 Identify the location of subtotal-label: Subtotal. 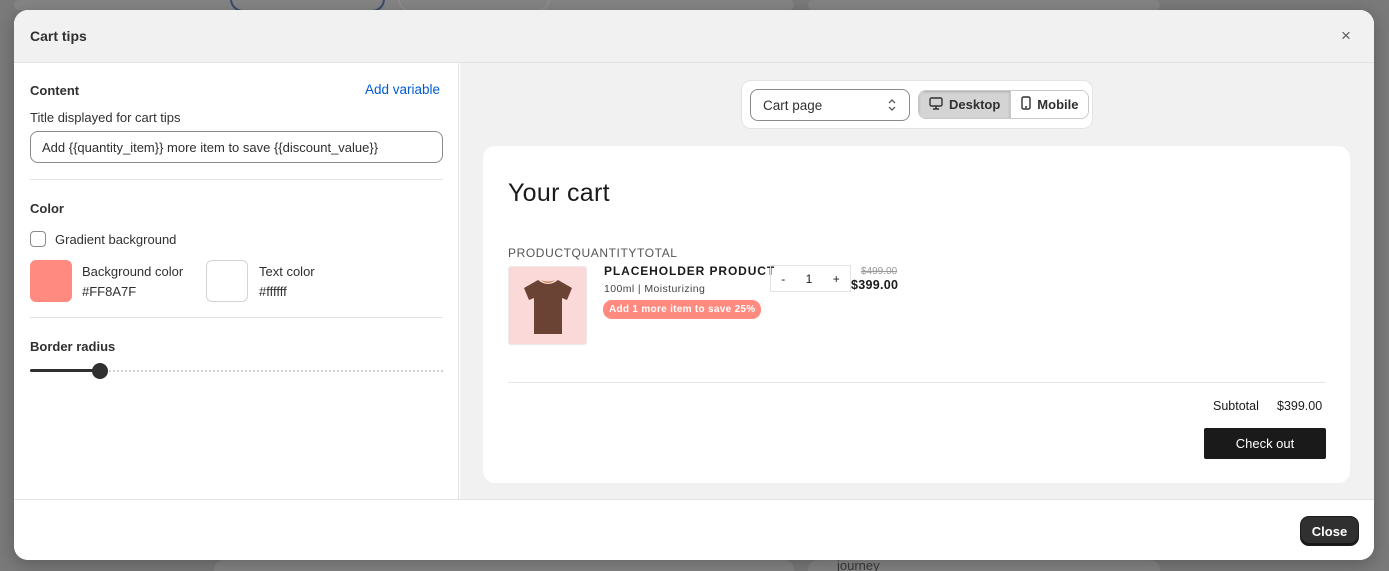
(1236, 406).